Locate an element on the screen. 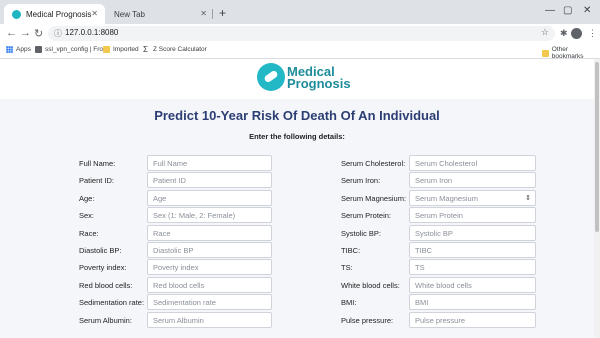  input-placeholder: TS is located at coordinates (420, 268).